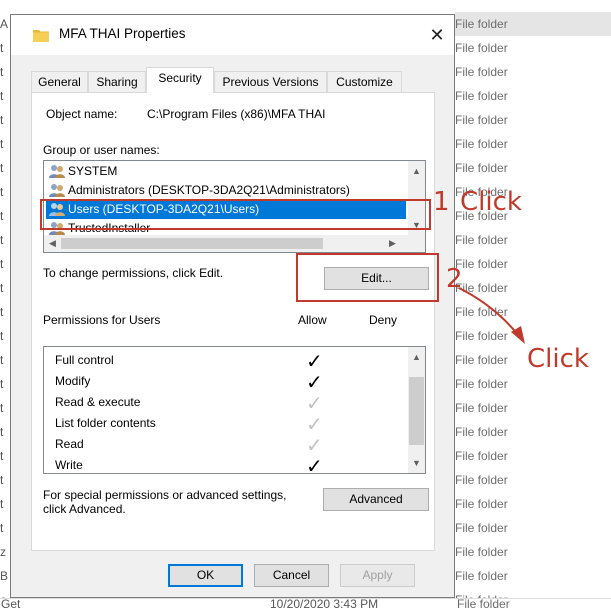 The width and height of the screenshot is (611, 613). Describe the element at coordinates (57, 171) in the screenshot. I see `user-group-icon` at that location.